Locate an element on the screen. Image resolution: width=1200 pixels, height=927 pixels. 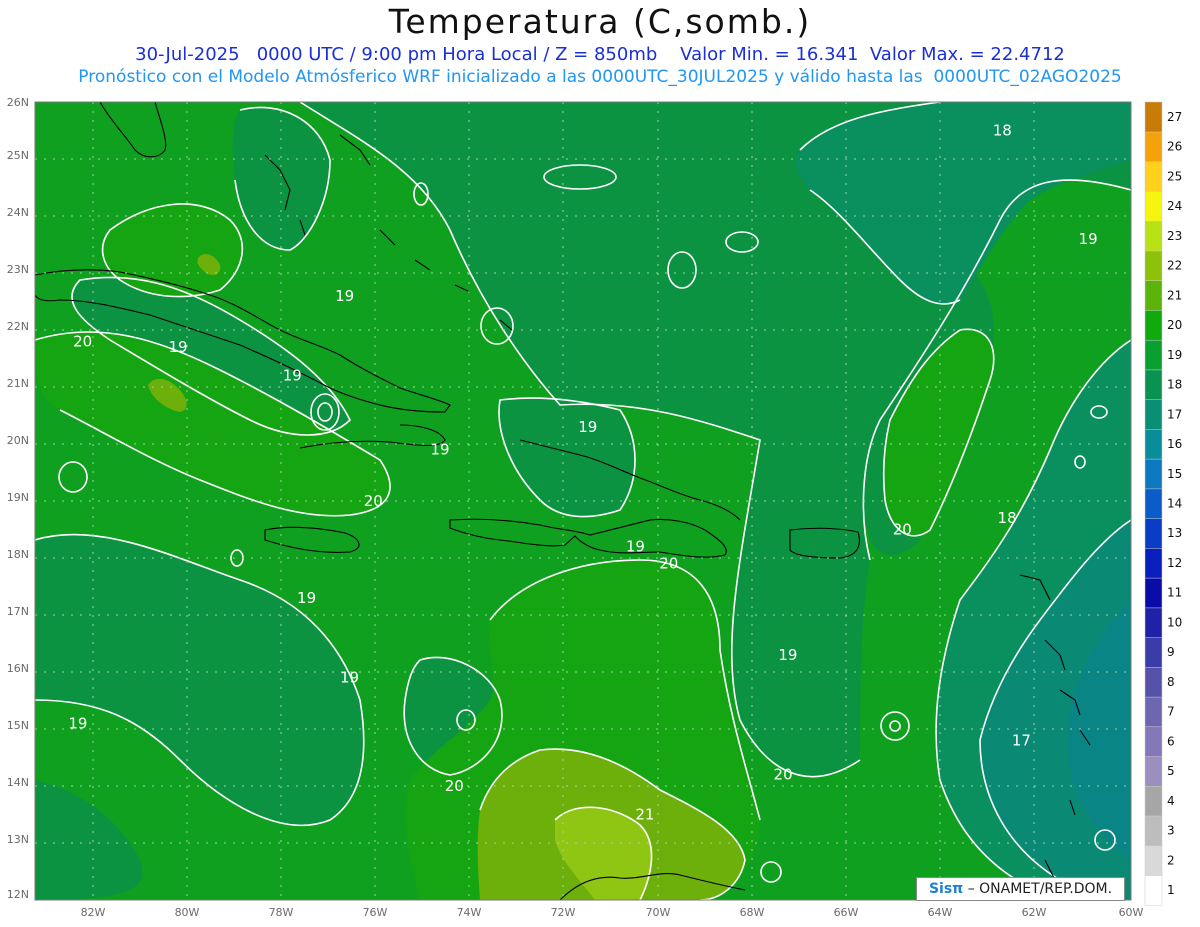
lat-tick-label: 12N is located at coordinates (18, 894).